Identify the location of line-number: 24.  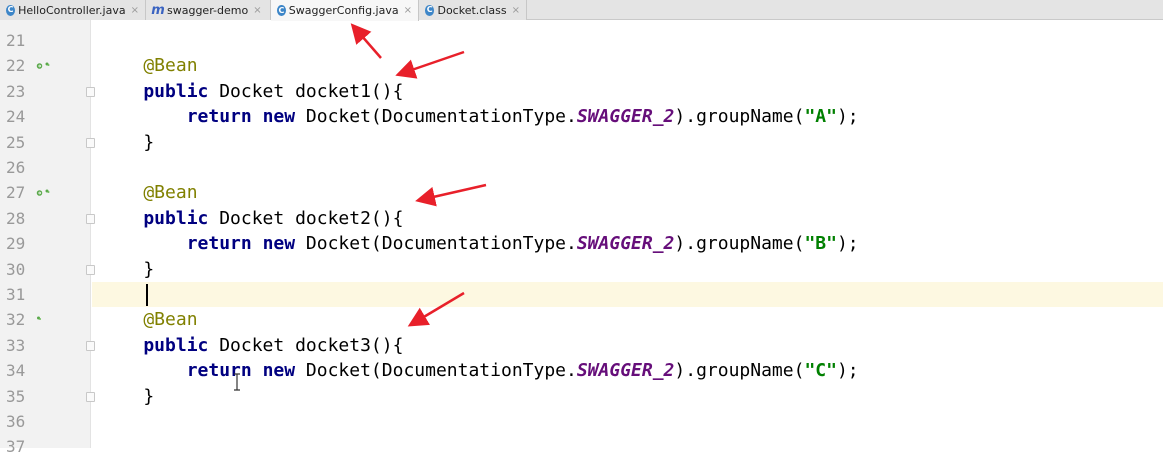
(16, 117).